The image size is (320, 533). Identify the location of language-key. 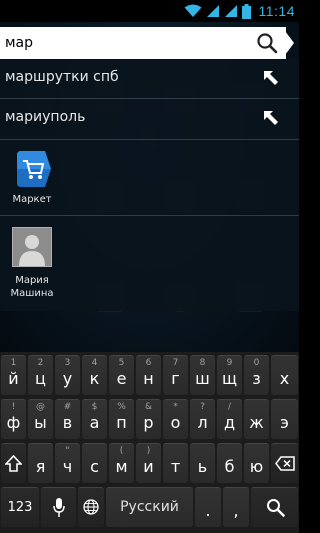
(91, 507).